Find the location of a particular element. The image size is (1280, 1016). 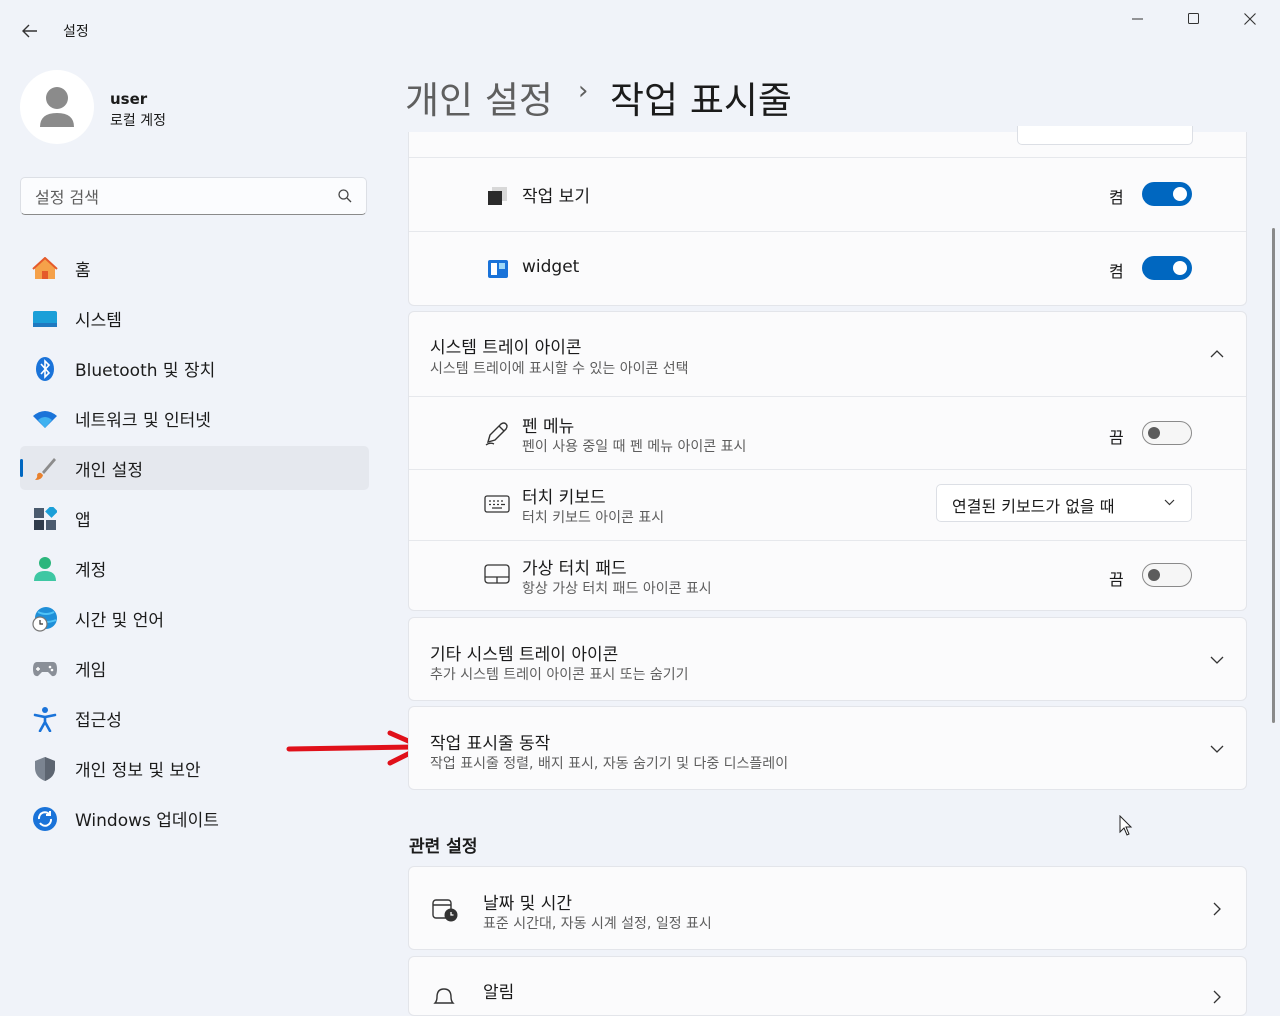

brush-icon is located at coordinates (45, 469).